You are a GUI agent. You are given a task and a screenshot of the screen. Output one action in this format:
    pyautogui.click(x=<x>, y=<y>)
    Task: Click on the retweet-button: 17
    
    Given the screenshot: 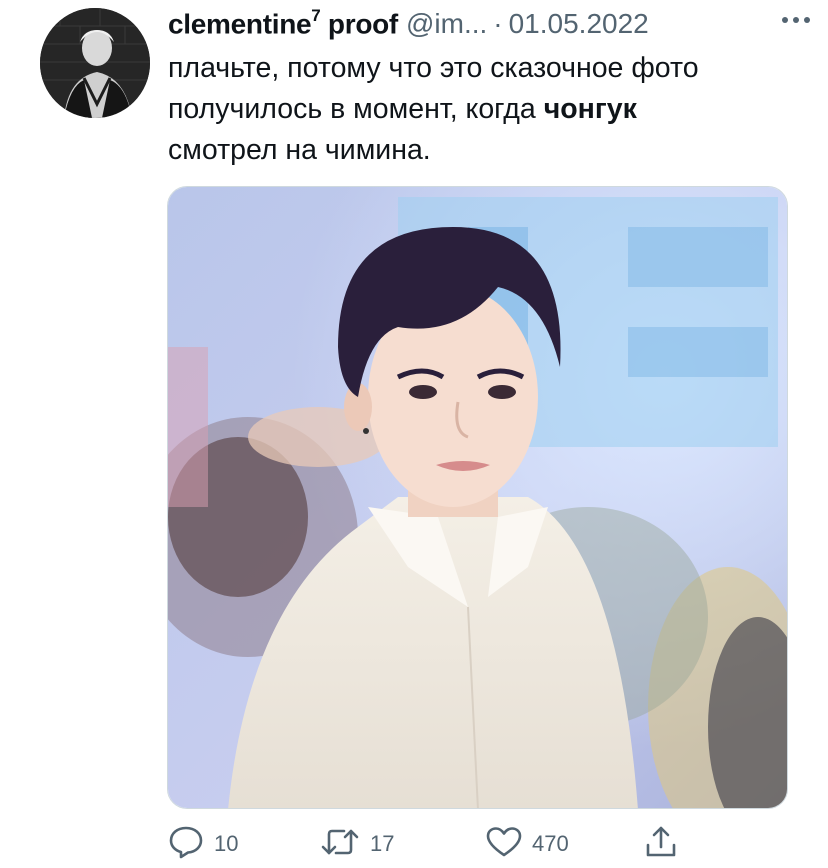 What is the action you would take?
    pyautogui.click(x=357, y=844)
    